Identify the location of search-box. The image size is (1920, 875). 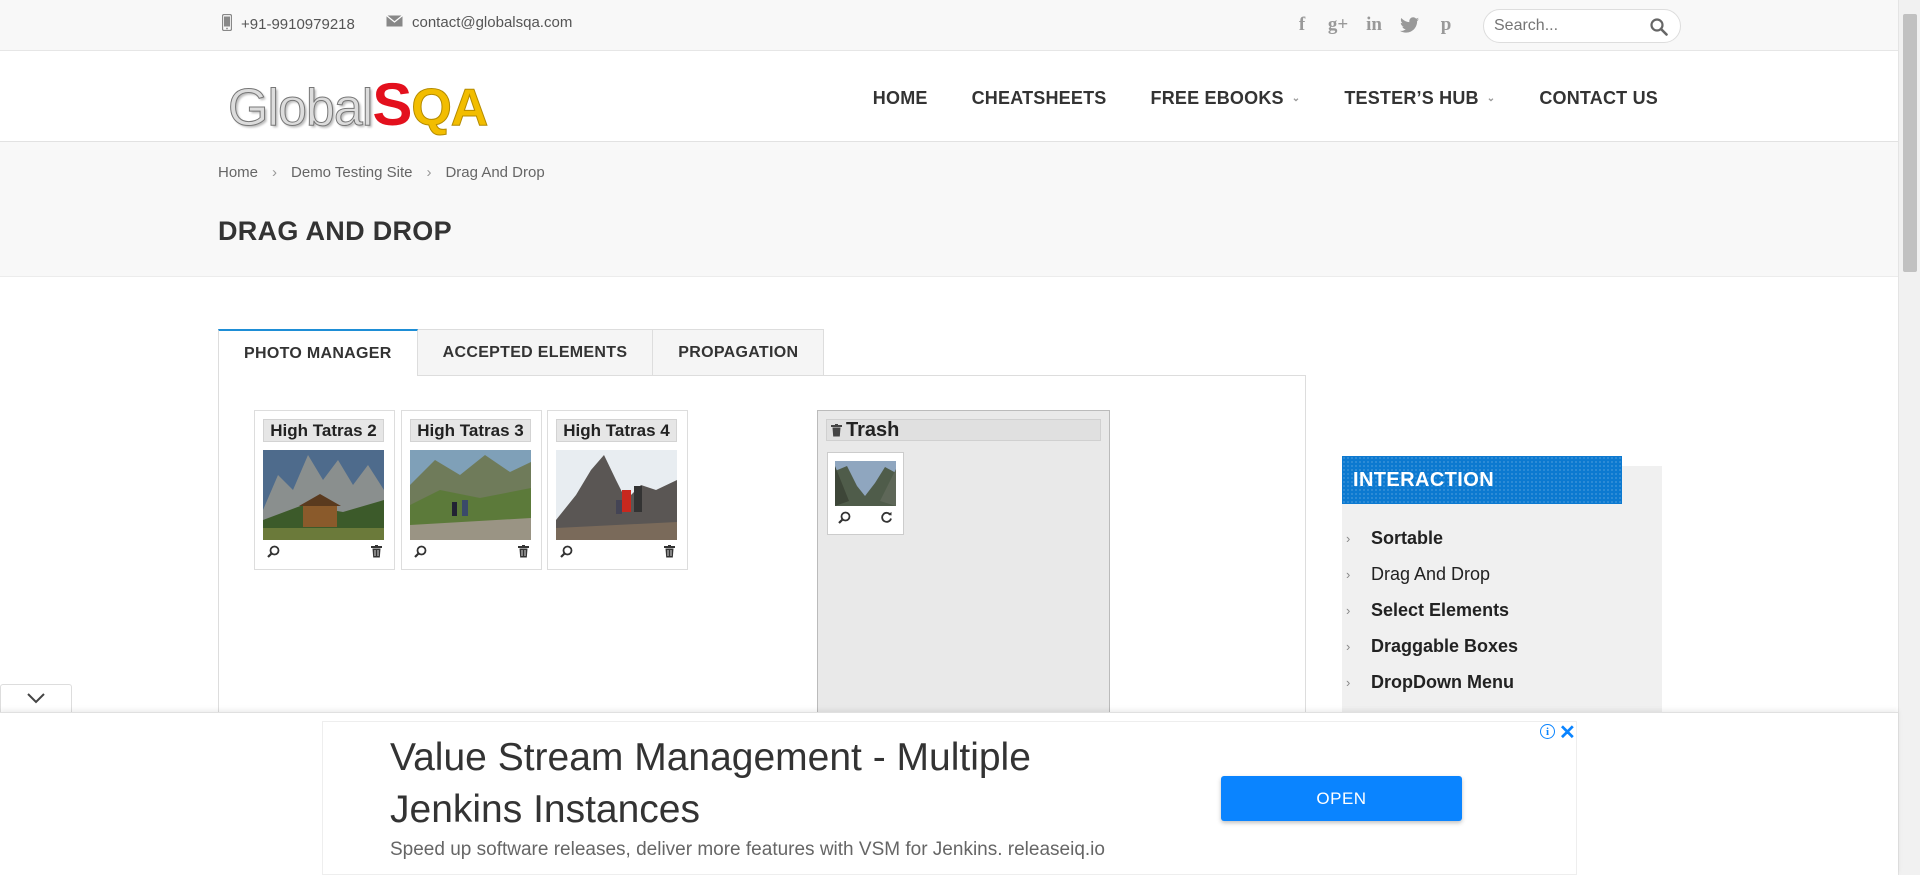
(1582, 26).